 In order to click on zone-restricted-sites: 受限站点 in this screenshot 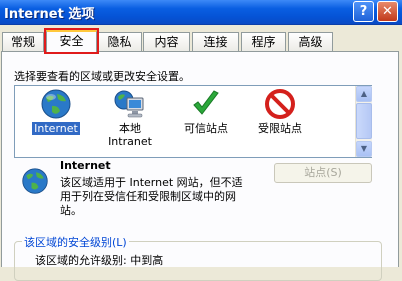, I will do `click(280, 111)`.